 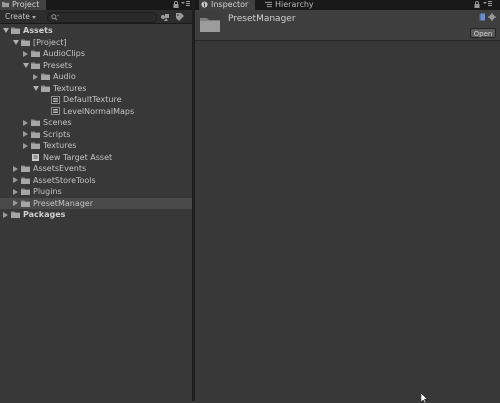 What do you see at coordinates (64, 53) in the screenshot?
I see `tree-item-label: AudioClips` at bounding box center [64, 53].